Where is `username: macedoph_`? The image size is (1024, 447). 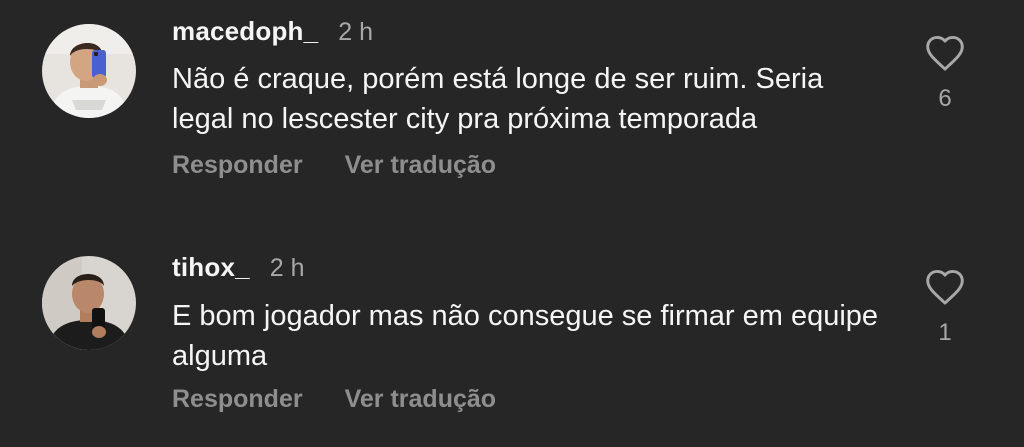 username: macedoph_ is located at coordinates (245, 31).